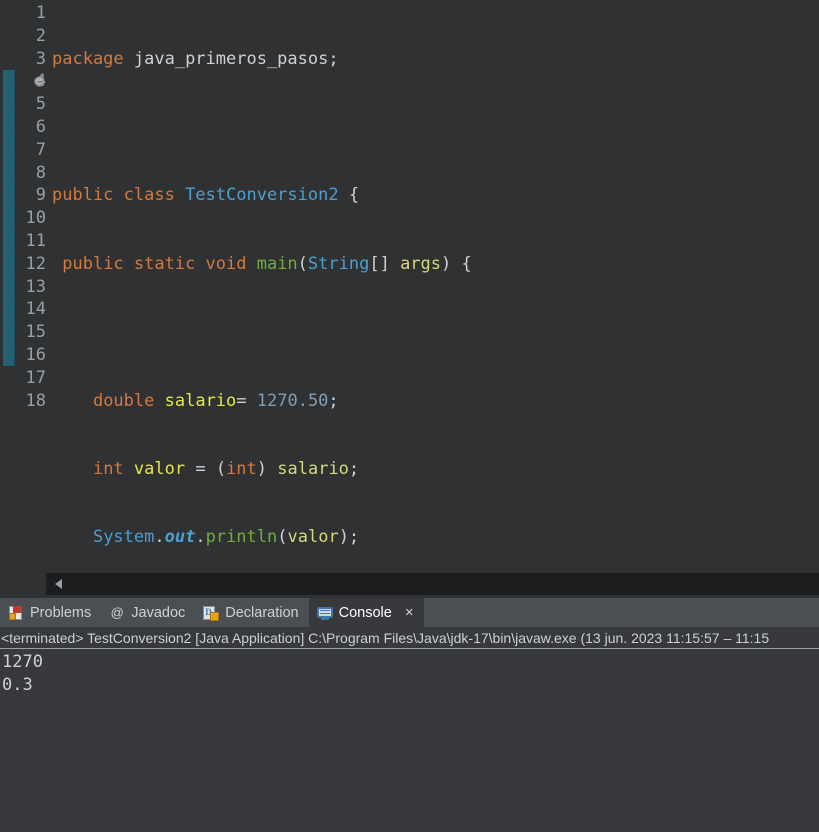 The image size is (819, 832). What do you see at coordinates (35, 263) in the screenshot?
I see `line-number: 12` at bounding box center [35, 263].